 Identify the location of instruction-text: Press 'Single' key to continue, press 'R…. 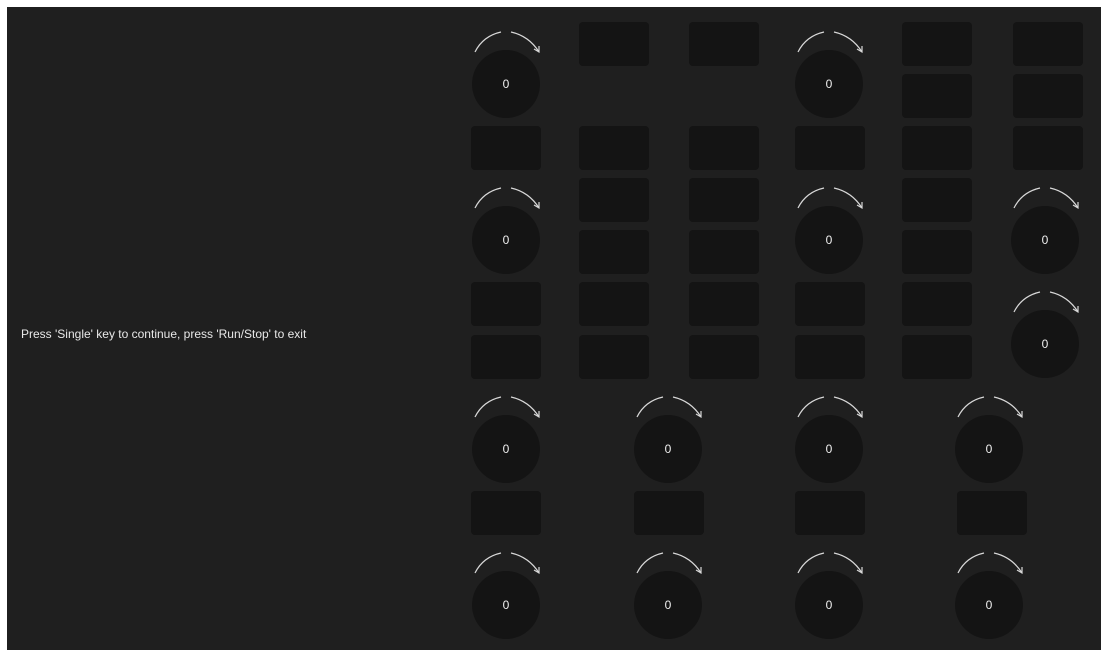
(164, 334).